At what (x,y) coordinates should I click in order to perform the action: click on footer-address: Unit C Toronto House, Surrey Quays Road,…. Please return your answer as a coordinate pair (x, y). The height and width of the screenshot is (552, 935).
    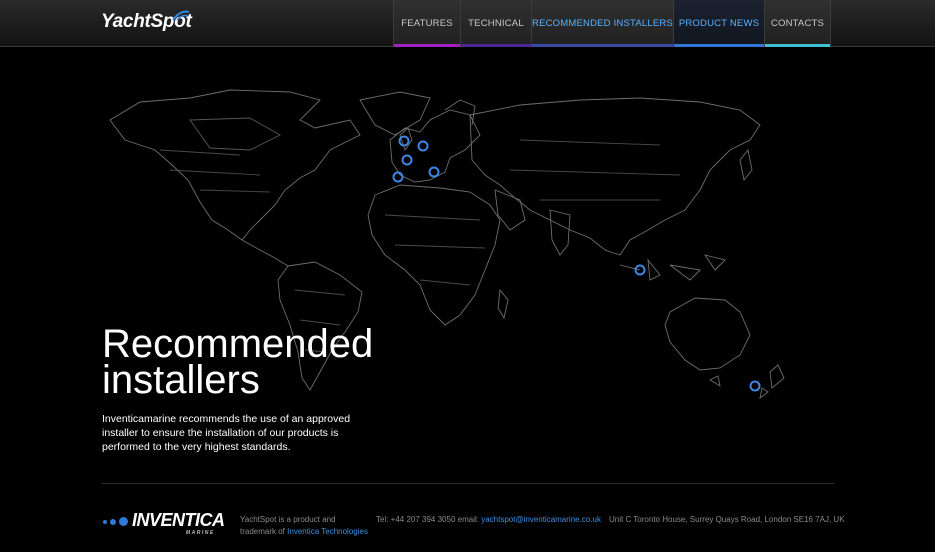
    Looking at the image, I should click on (727, 519).